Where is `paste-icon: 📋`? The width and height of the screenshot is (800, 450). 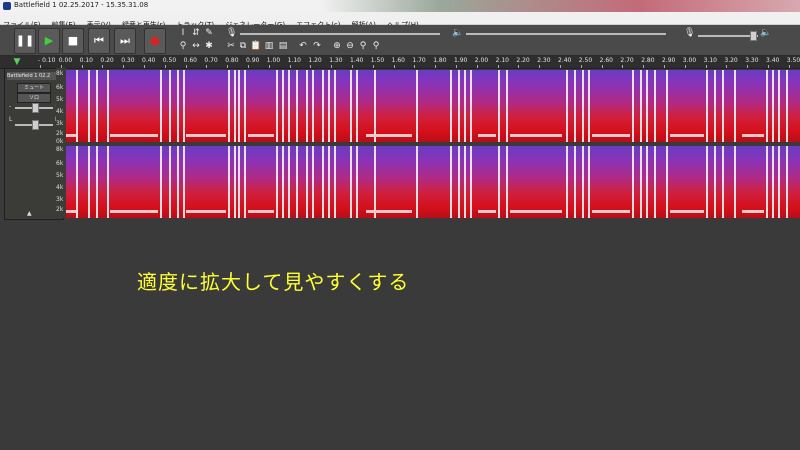 paste-icon: 📋 is located at coordinates (255, 46).